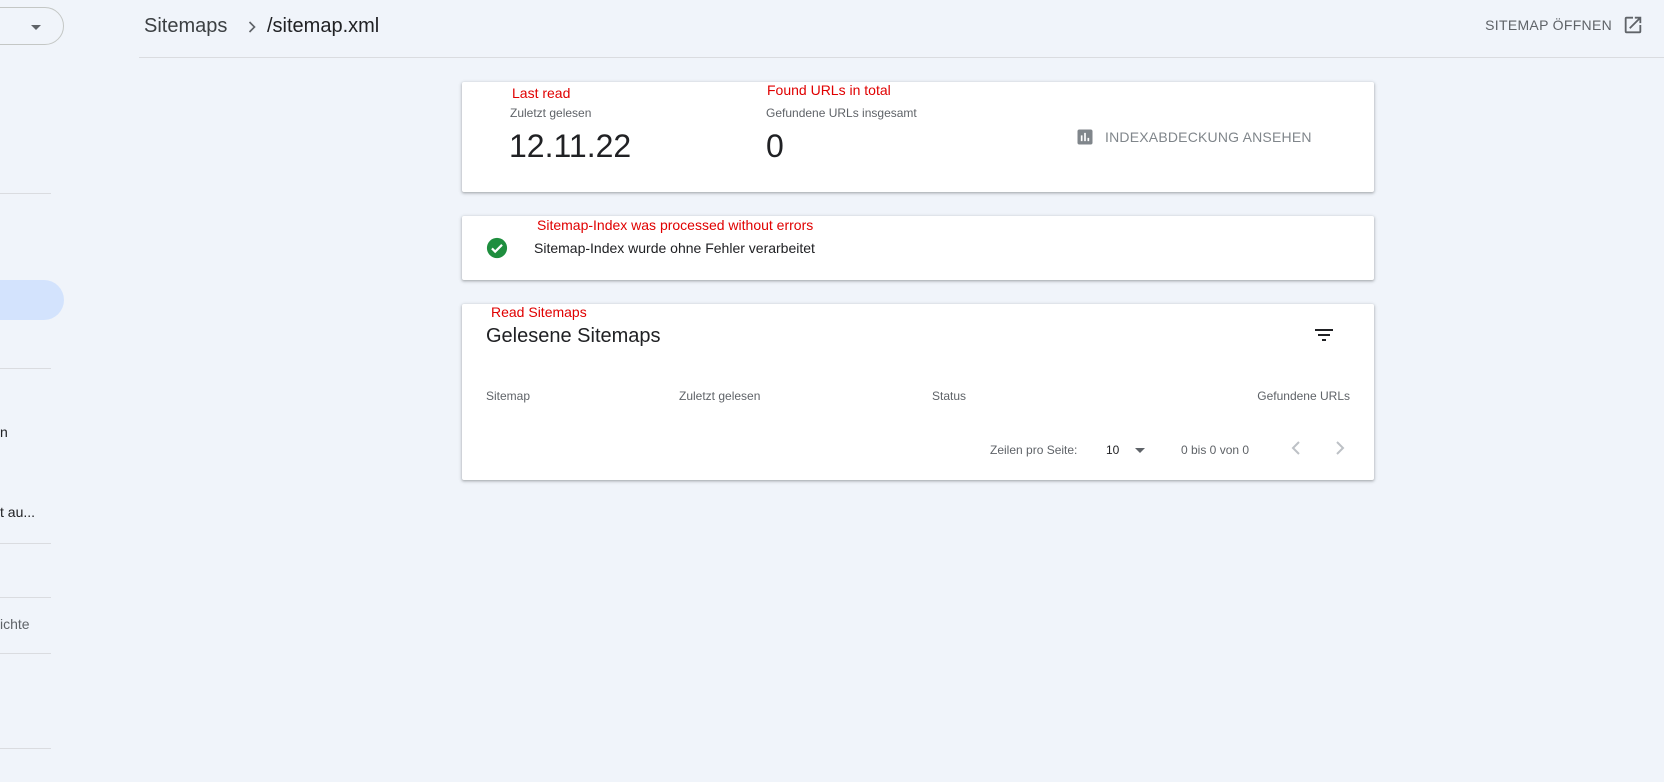 This screenshot has height=782, width=1664. What do you see at coordinates (573, 336) in the screenshot?
I see `table-title: Gelesene Sitemaps` at bounding box center [573, 336].